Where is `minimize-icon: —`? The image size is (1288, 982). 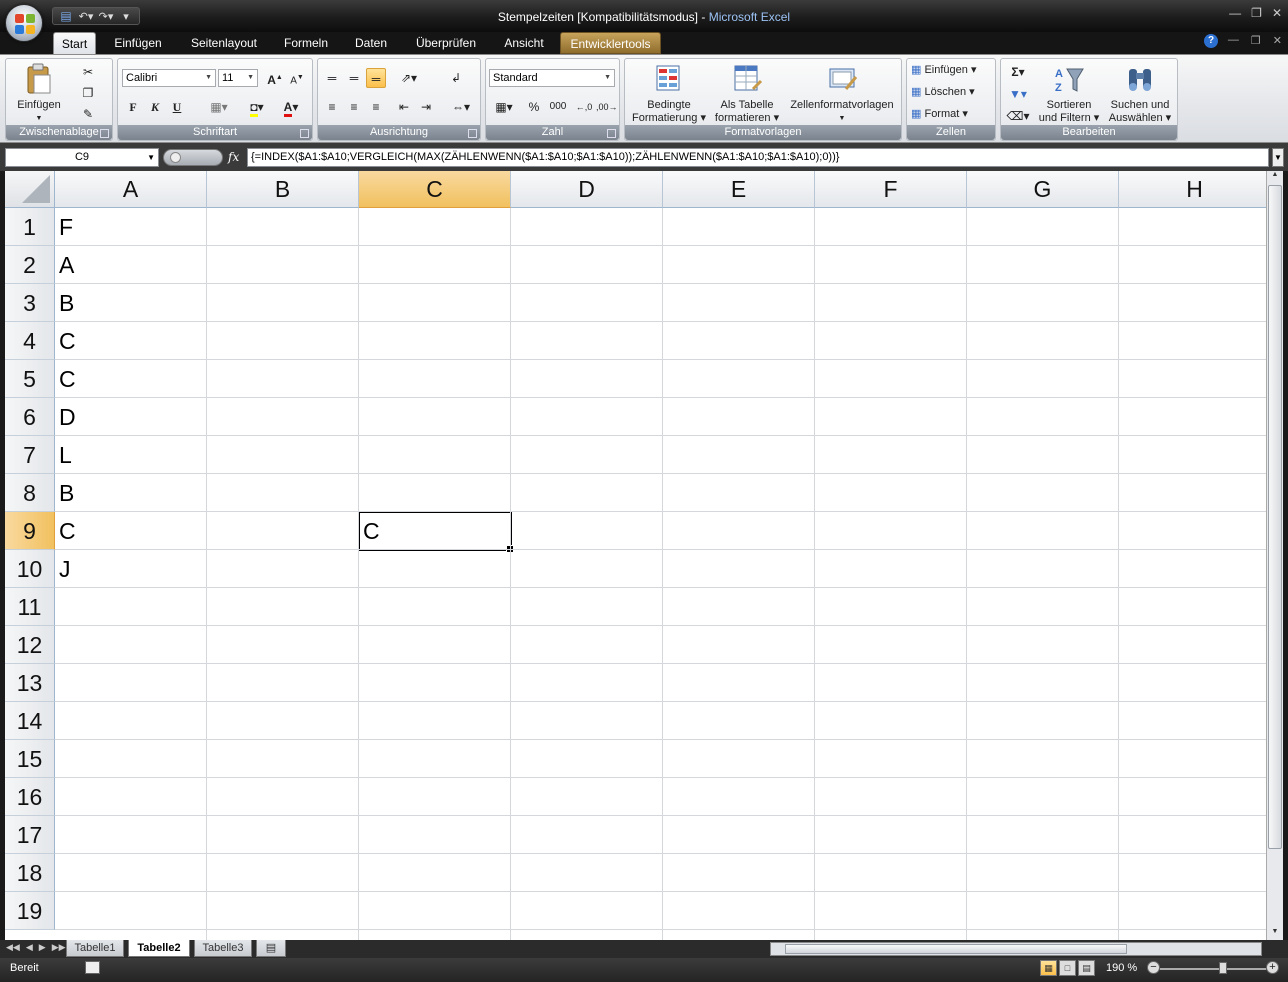
minimize-icon: — is located at coordinates (1235, 13).